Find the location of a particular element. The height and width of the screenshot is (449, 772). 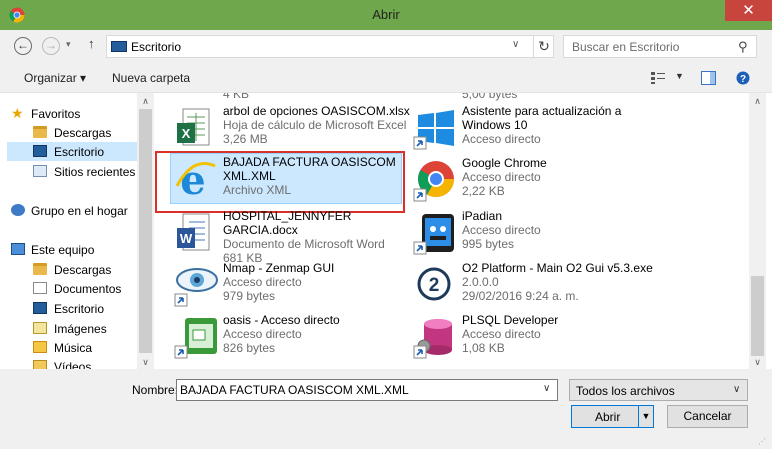

sidebar-item-grupo-hogar: Grupo en el hogar is located at coordinates (73, 210).